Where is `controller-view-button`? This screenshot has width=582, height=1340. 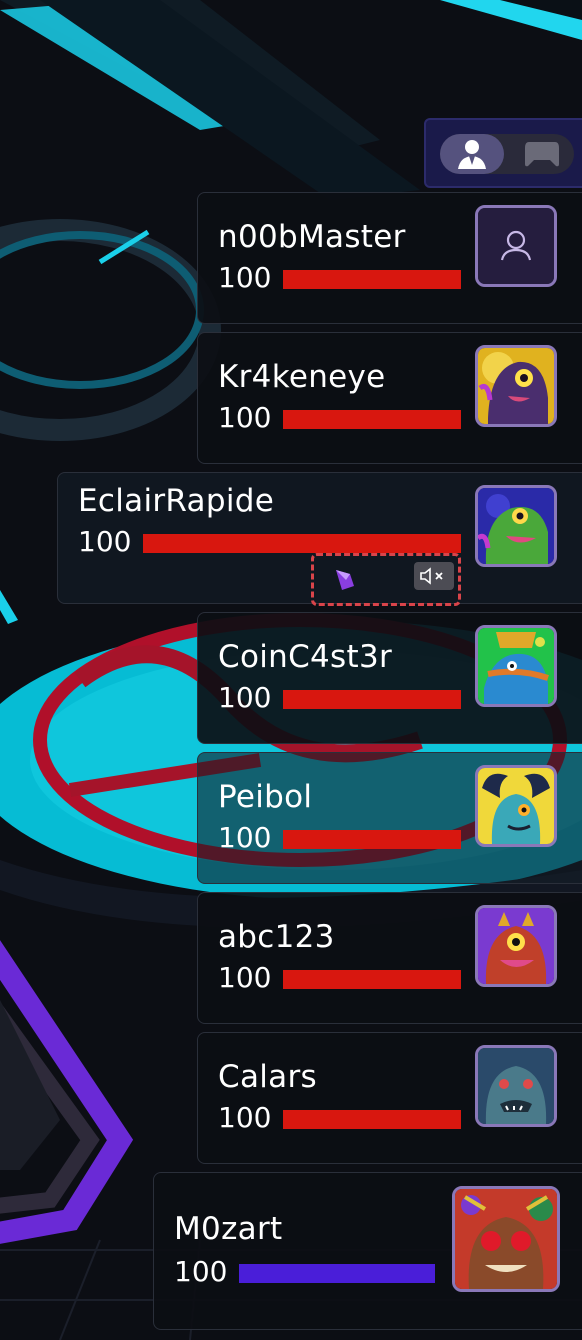 controller-view-button is located at coordinates (542, 154).